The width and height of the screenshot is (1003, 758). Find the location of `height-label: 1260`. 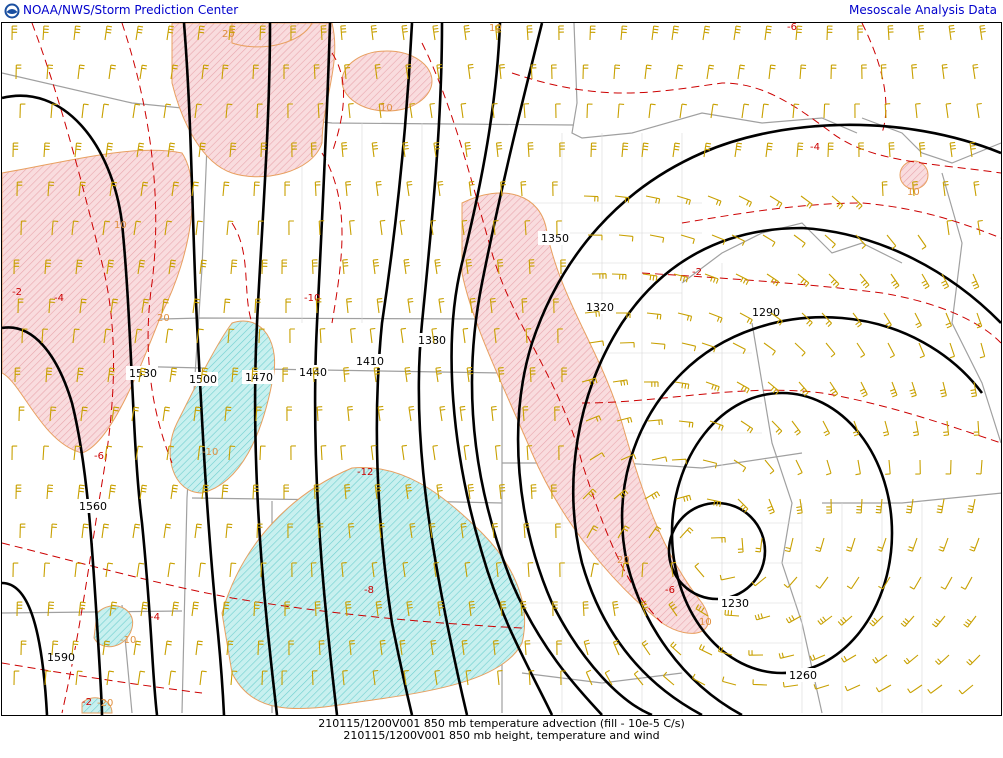

height-label: 1260 is located at coordinates (803, 675).